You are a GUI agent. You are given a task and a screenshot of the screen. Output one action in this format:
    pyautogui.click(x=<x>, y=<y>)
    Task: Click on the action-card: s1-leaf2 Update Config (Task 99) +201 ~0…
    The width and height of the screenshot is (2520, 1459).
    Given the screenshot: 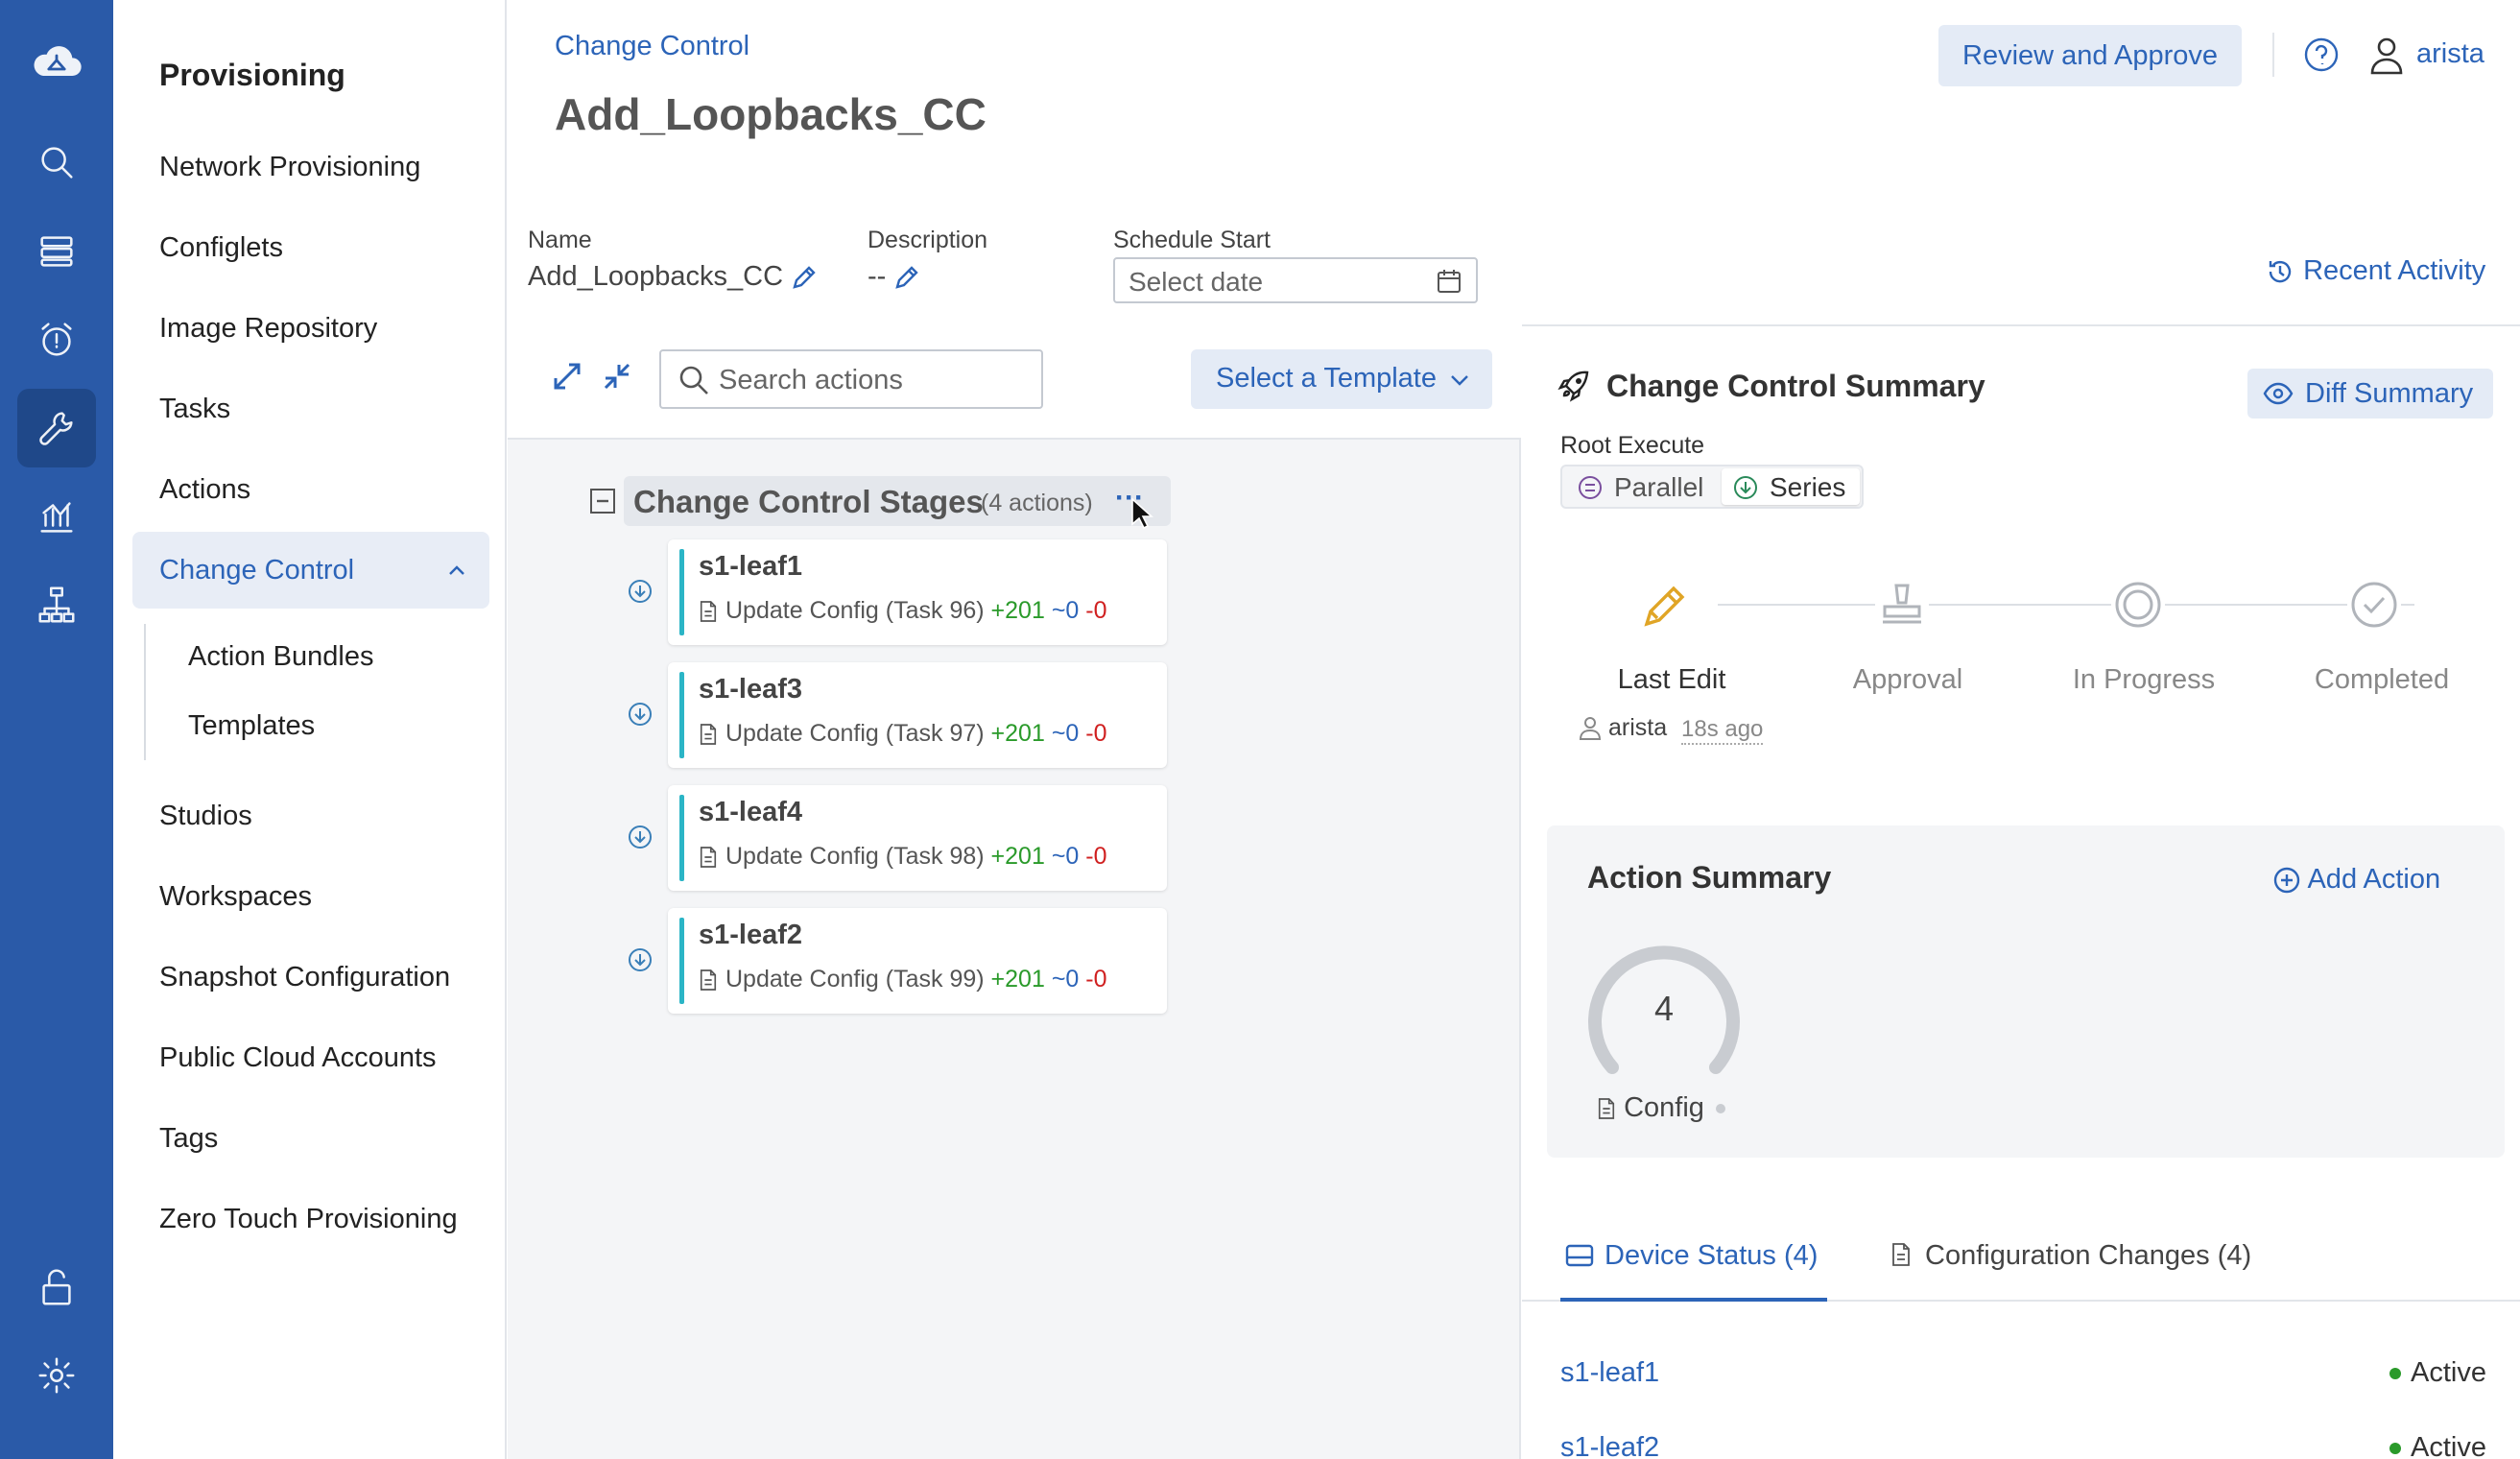 What is the action you would take?
    pyautogui.click(x=918, y=961)
    